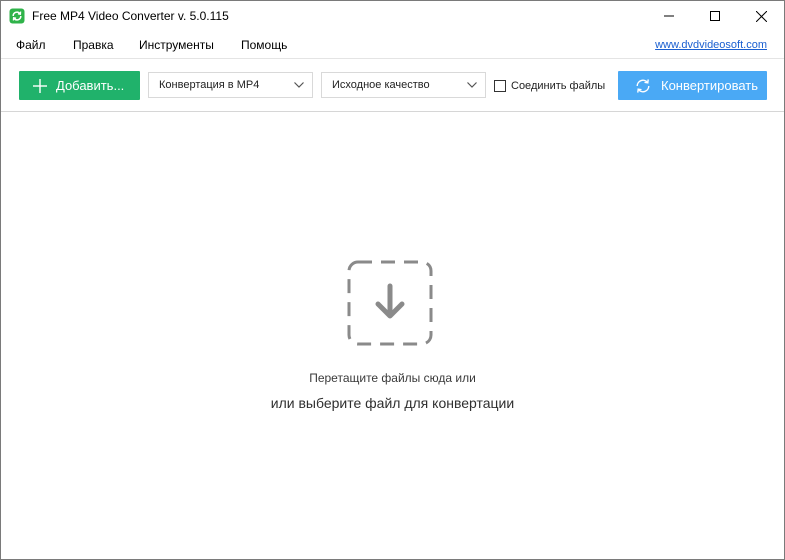 This screenshot has height=560, width=785. I want to click on window-title: Free MP4 Video Converter v. 5.0.115, so click(130, 16).